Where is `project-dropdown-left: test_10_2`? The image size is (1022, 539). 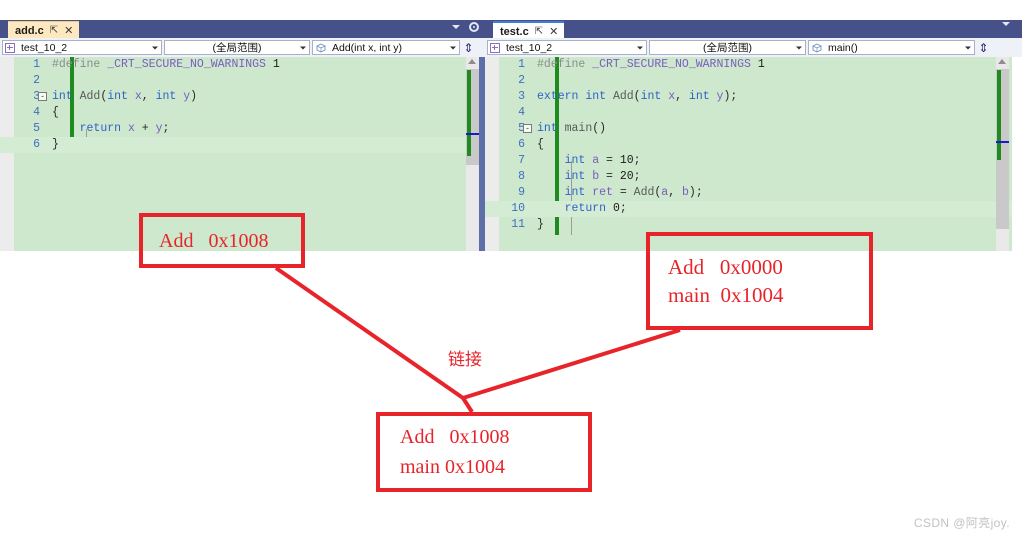 project-dropdown-left: test_10_2 is located at coordinates (82, 47).